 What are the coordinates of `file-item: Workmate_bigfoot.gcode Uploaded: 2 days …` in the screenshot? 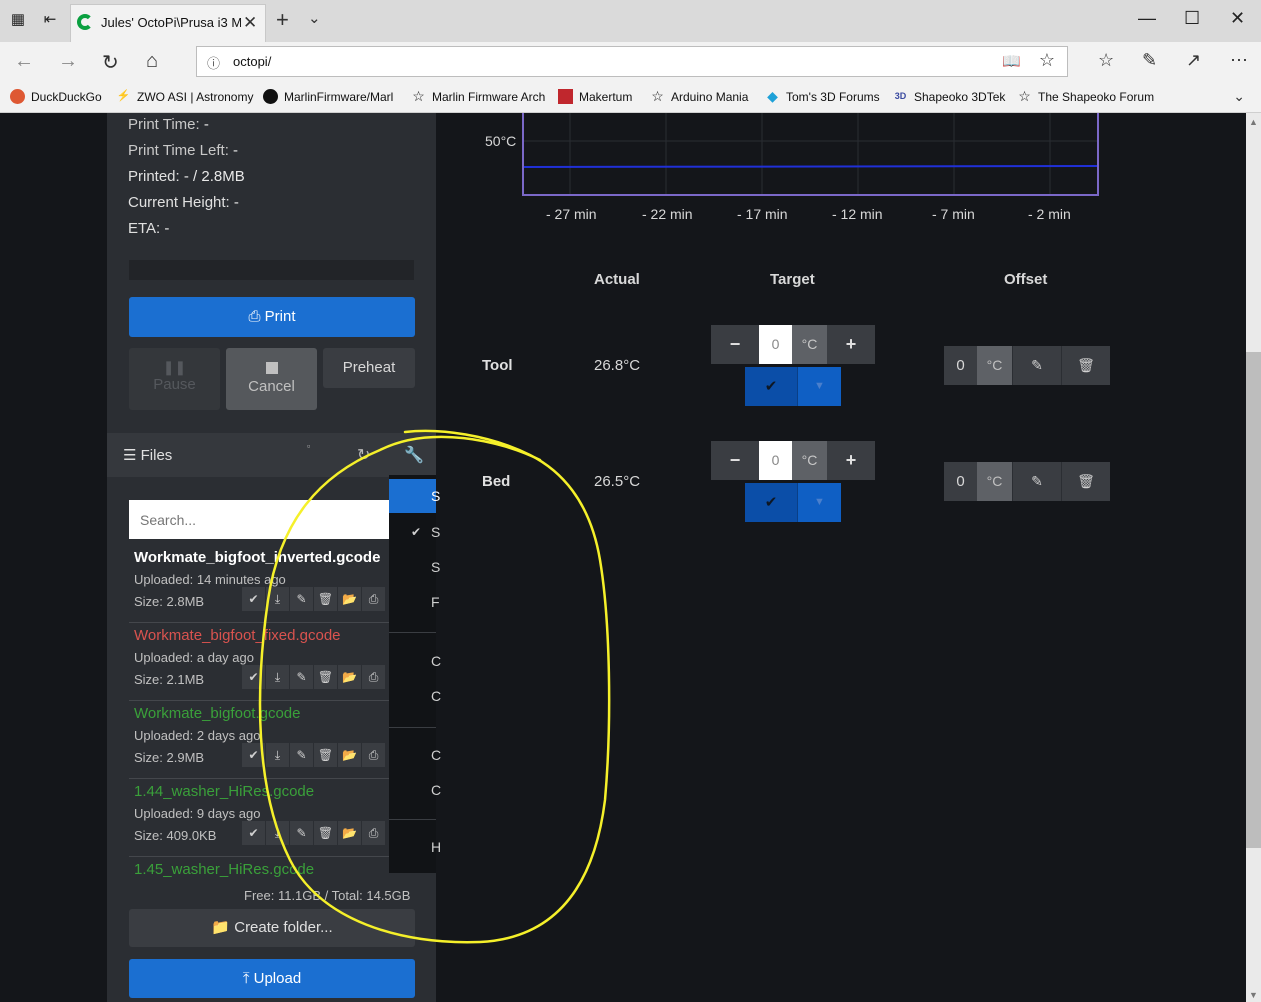 It's located at (264, 740).